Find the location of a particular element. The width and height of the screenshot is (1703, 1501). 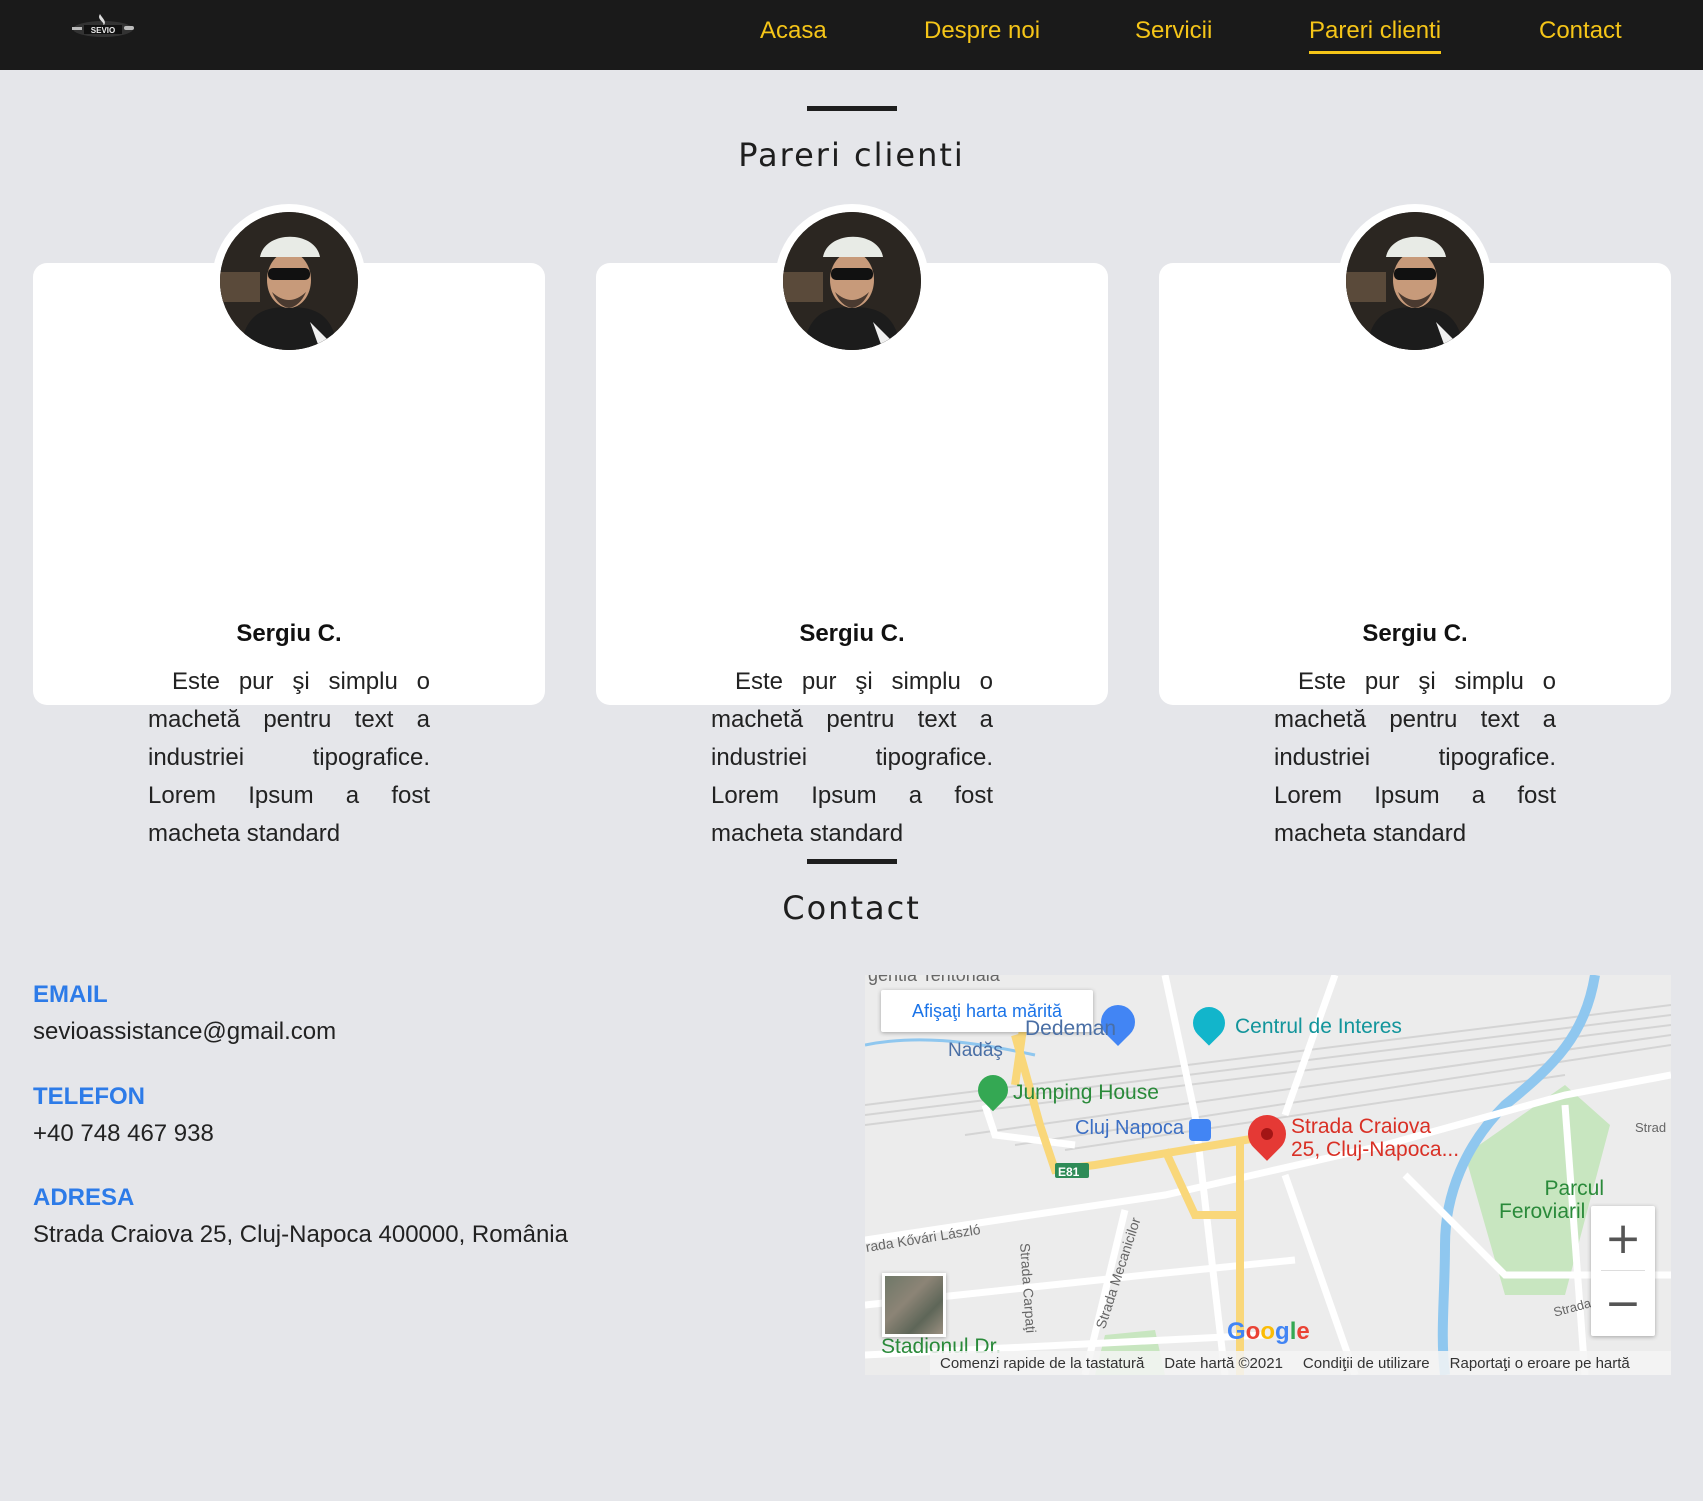

poi-nadas-label: Nadăş is located at coordinates (975, 1050).